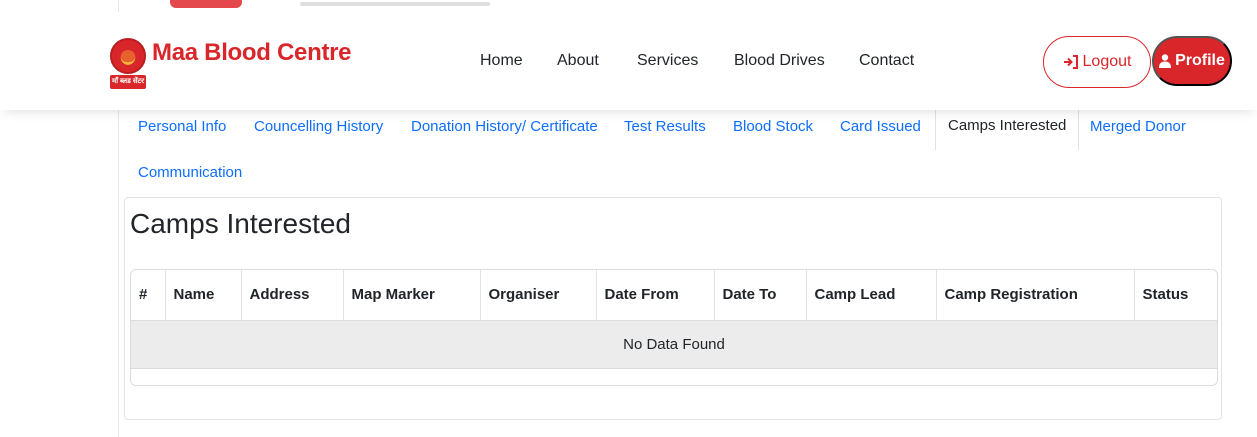  Describe the element at coordinates (538, 295) in the screenshot. I see `column-header-organiser: Organiser` at that location.